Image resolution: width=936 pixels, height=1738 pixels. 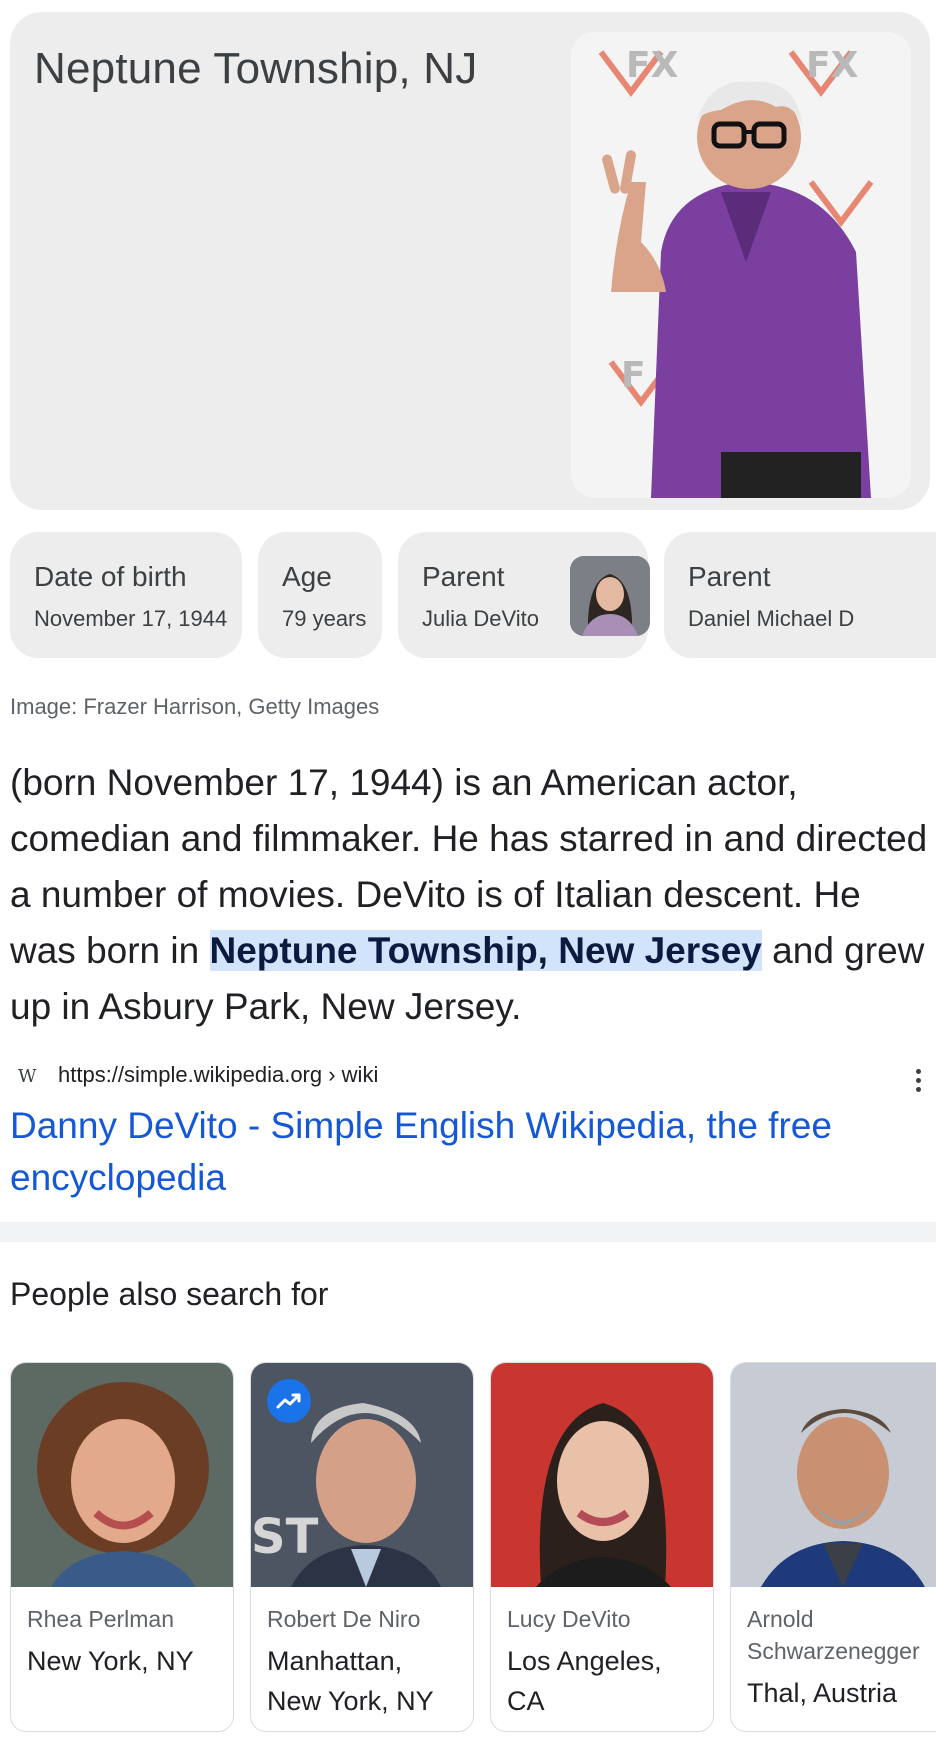 I want to click on hero-title: Neptune Township, NJ, so click(x=255, y=69).